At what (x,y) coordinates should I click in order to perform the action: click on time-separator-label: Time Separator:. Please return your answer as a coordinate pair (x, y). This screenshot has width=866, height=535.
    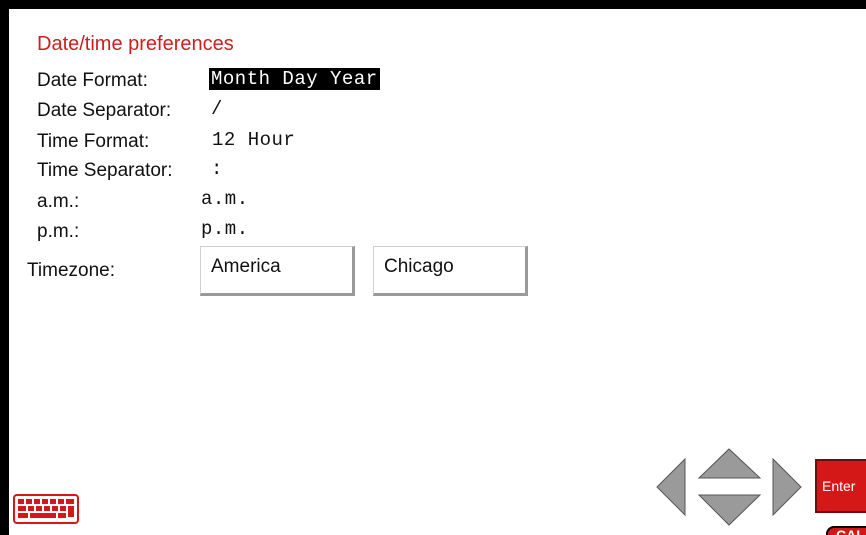
    Looking at the image, I should click on (105, 170).